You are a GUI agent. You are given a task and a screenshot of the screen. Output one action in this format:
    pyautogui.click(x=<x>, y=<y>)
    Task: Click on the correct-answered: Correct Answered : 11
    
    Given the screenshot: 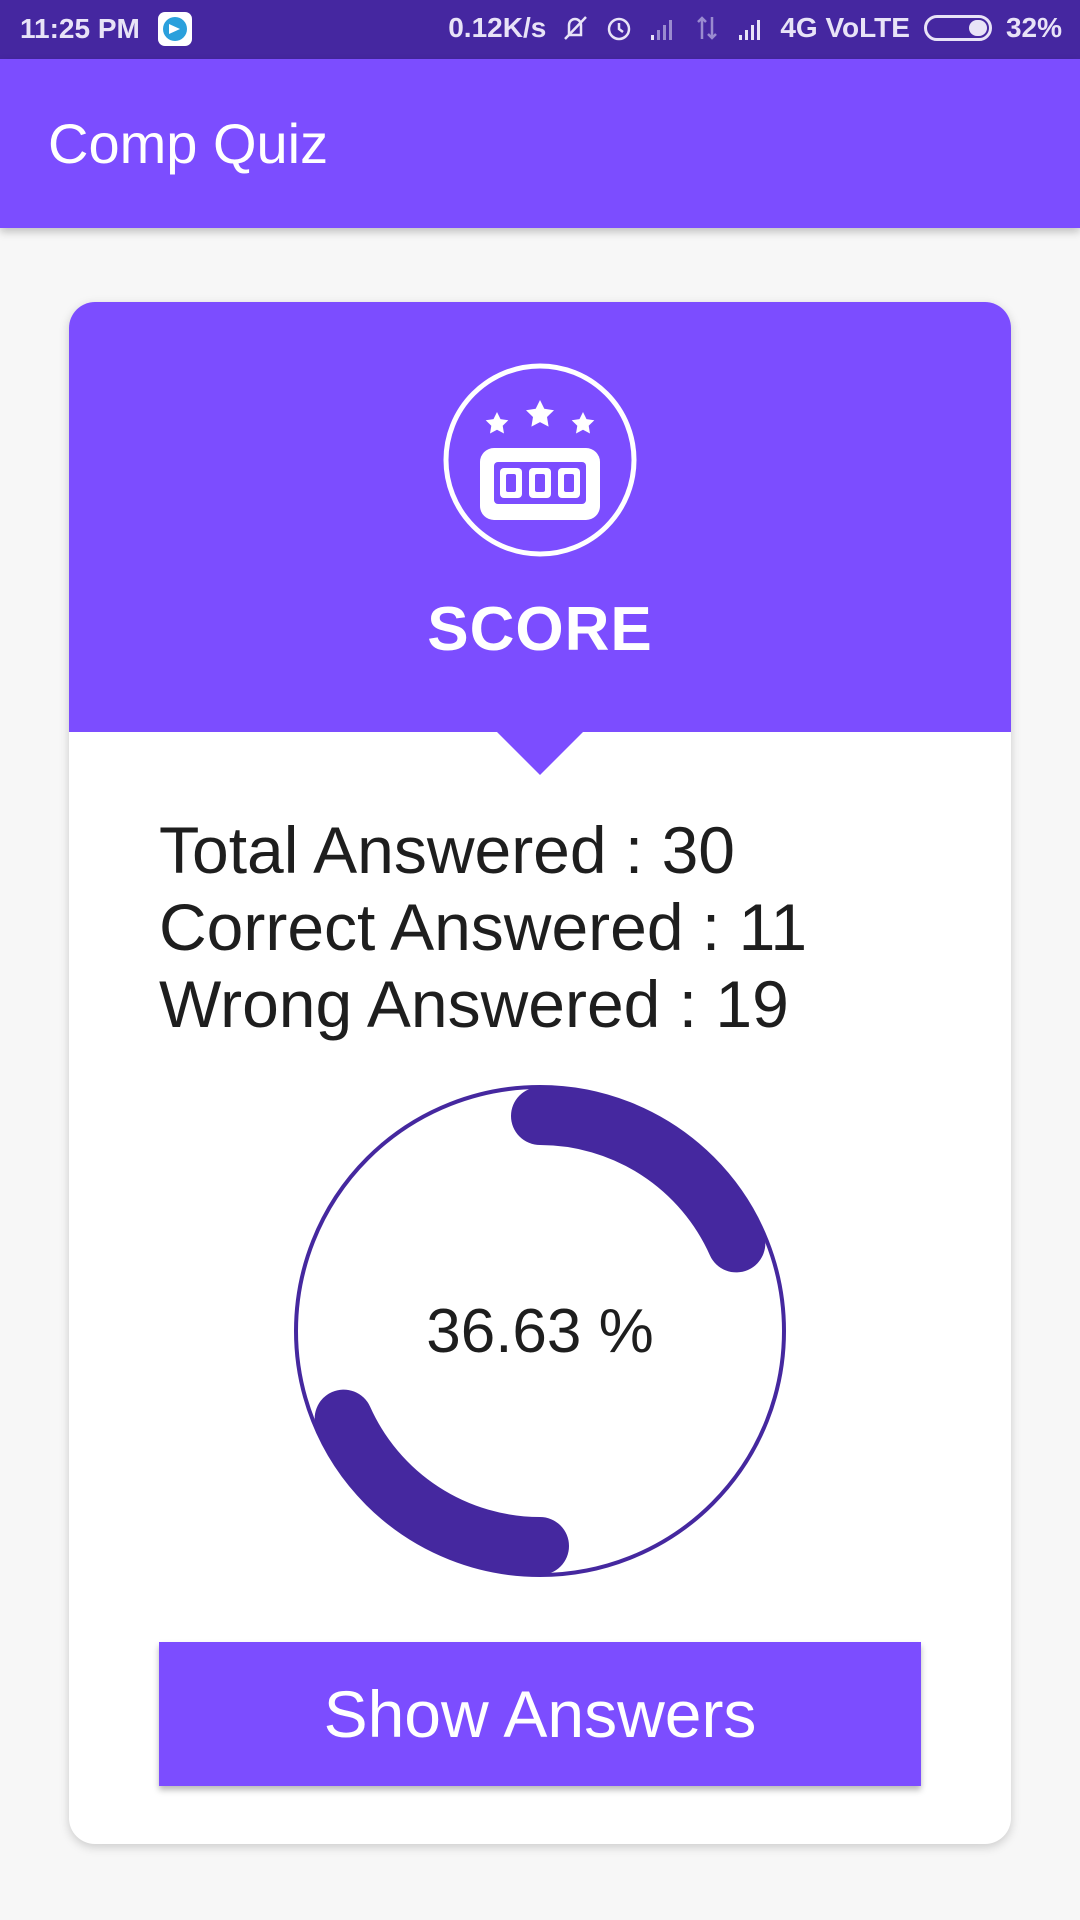 What is the action you would take?
    pyautogui.click(x=483, y=927)
    